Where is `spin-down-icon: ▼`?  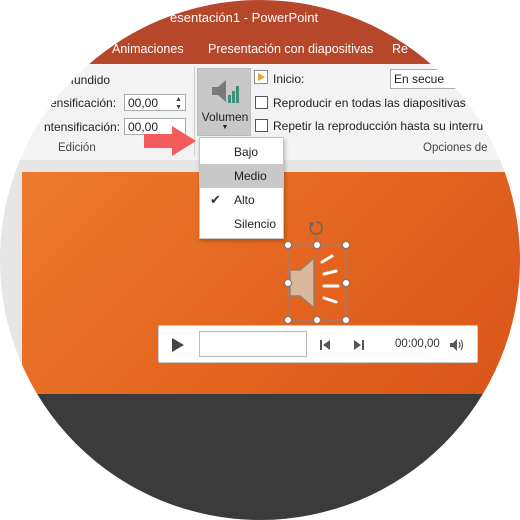 spin-down-icon: ▼ is located at coordinates (178, 107).